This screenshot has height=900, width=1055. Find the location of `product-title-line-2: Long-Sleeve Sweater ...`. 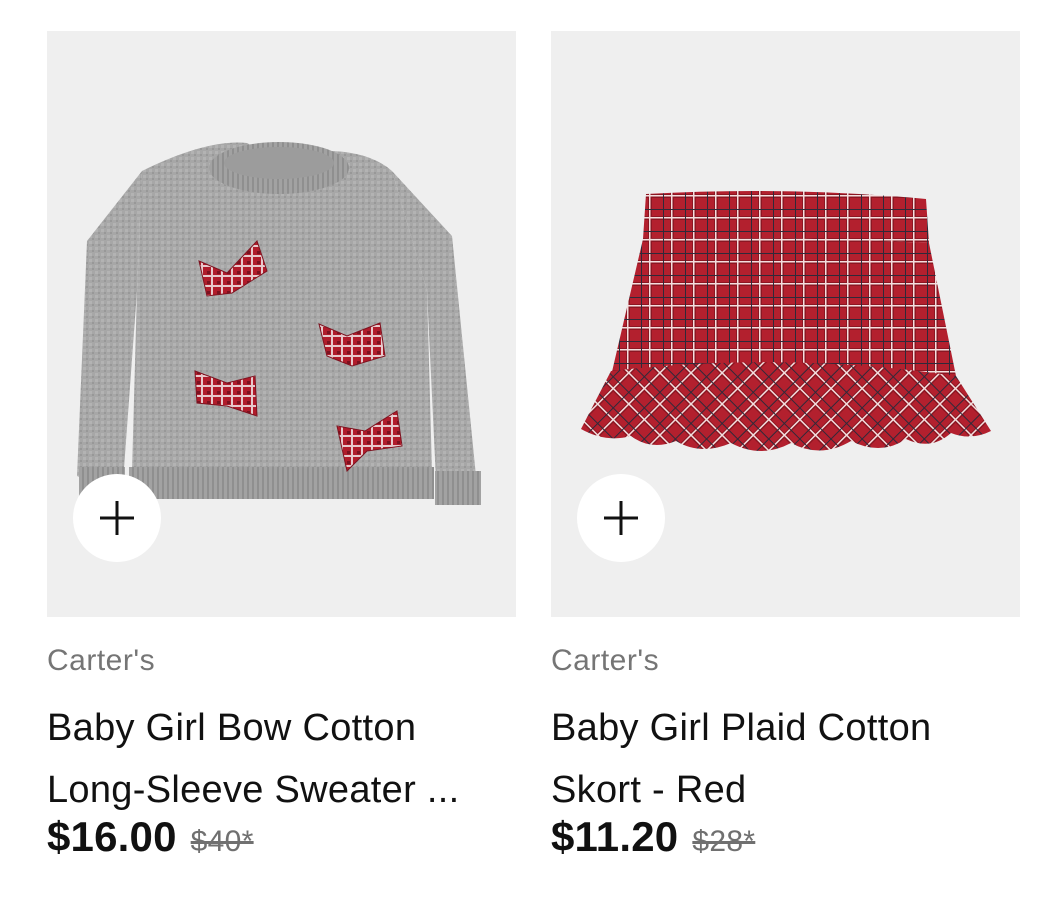

product-title-line-2: Long-Sleeve Sweater ... is located at coordinates (281, 790).